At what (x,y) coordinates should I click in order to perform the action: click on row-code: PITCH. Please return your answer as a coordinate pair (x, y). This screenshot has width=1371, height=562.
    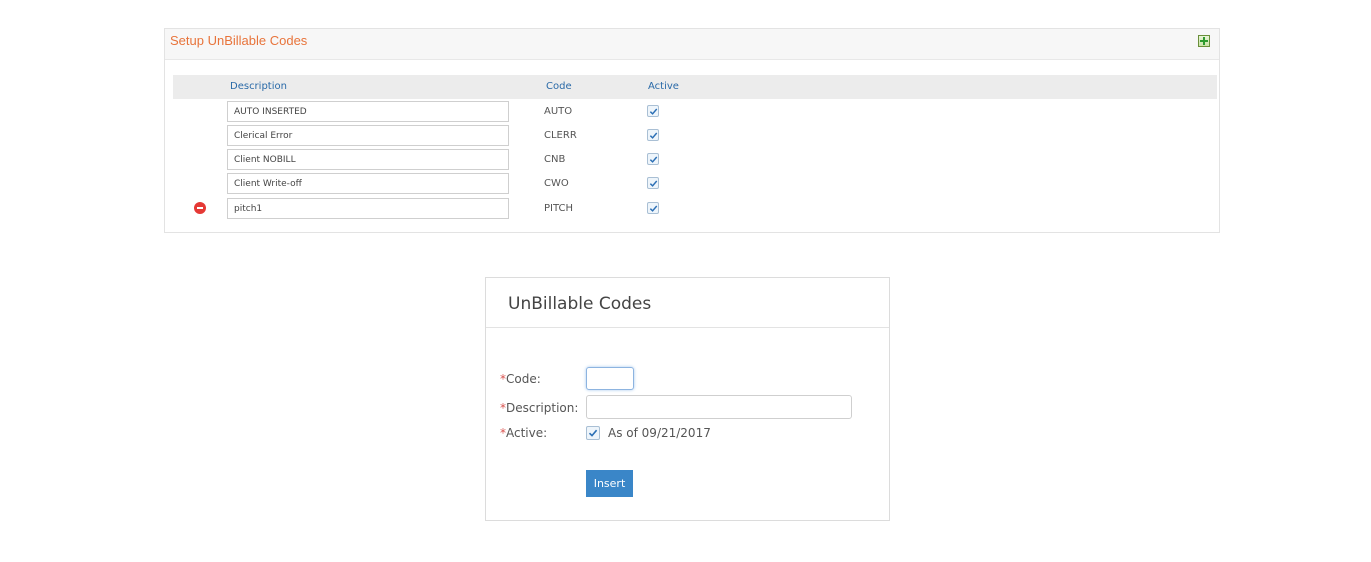
    Looking at the image, I should click on (559, 208).